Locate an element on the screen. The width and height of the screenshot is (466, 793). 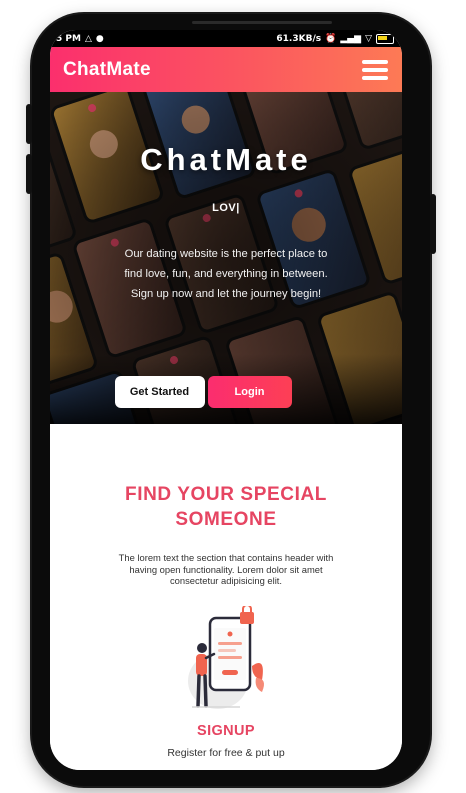
hero-buttons: Get Started Login is located at coordinates (226, 392).